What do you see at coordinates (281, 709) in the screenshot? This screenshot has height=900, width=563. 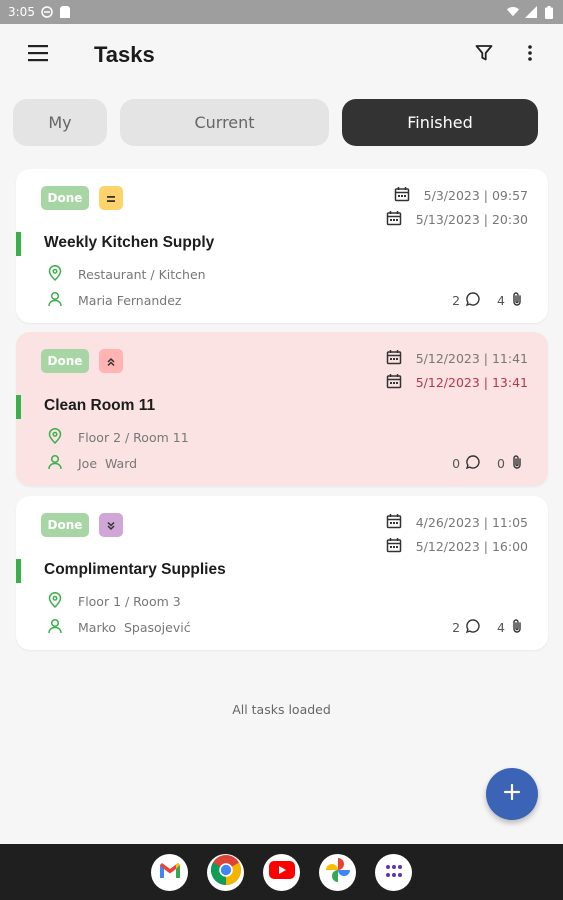 I see `list-end-message: All tasks loaded` at bounding box center [281, 709].